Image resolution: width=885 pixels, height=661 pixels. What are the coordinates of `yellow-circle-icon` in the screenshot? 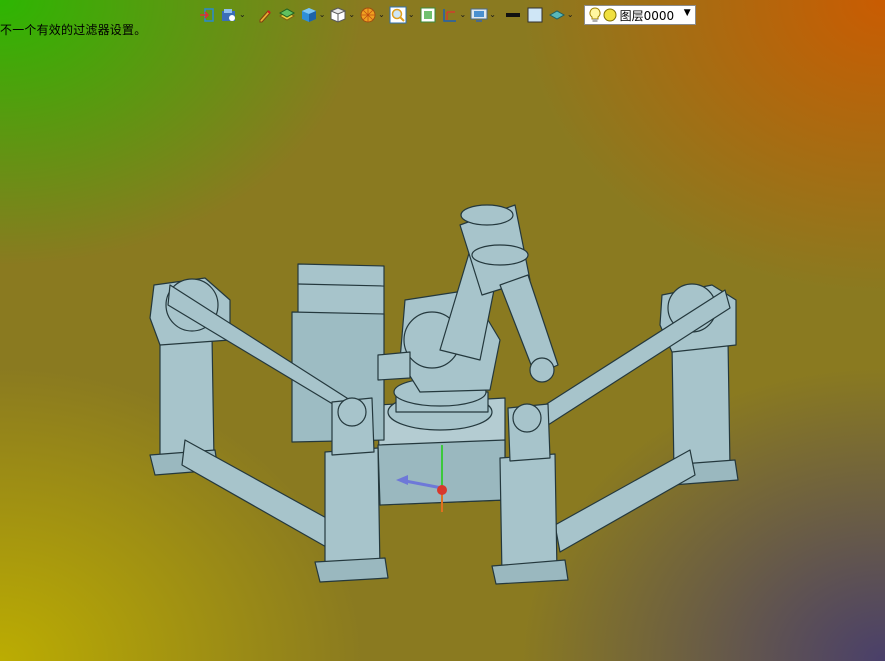 It's located at (610, 15).